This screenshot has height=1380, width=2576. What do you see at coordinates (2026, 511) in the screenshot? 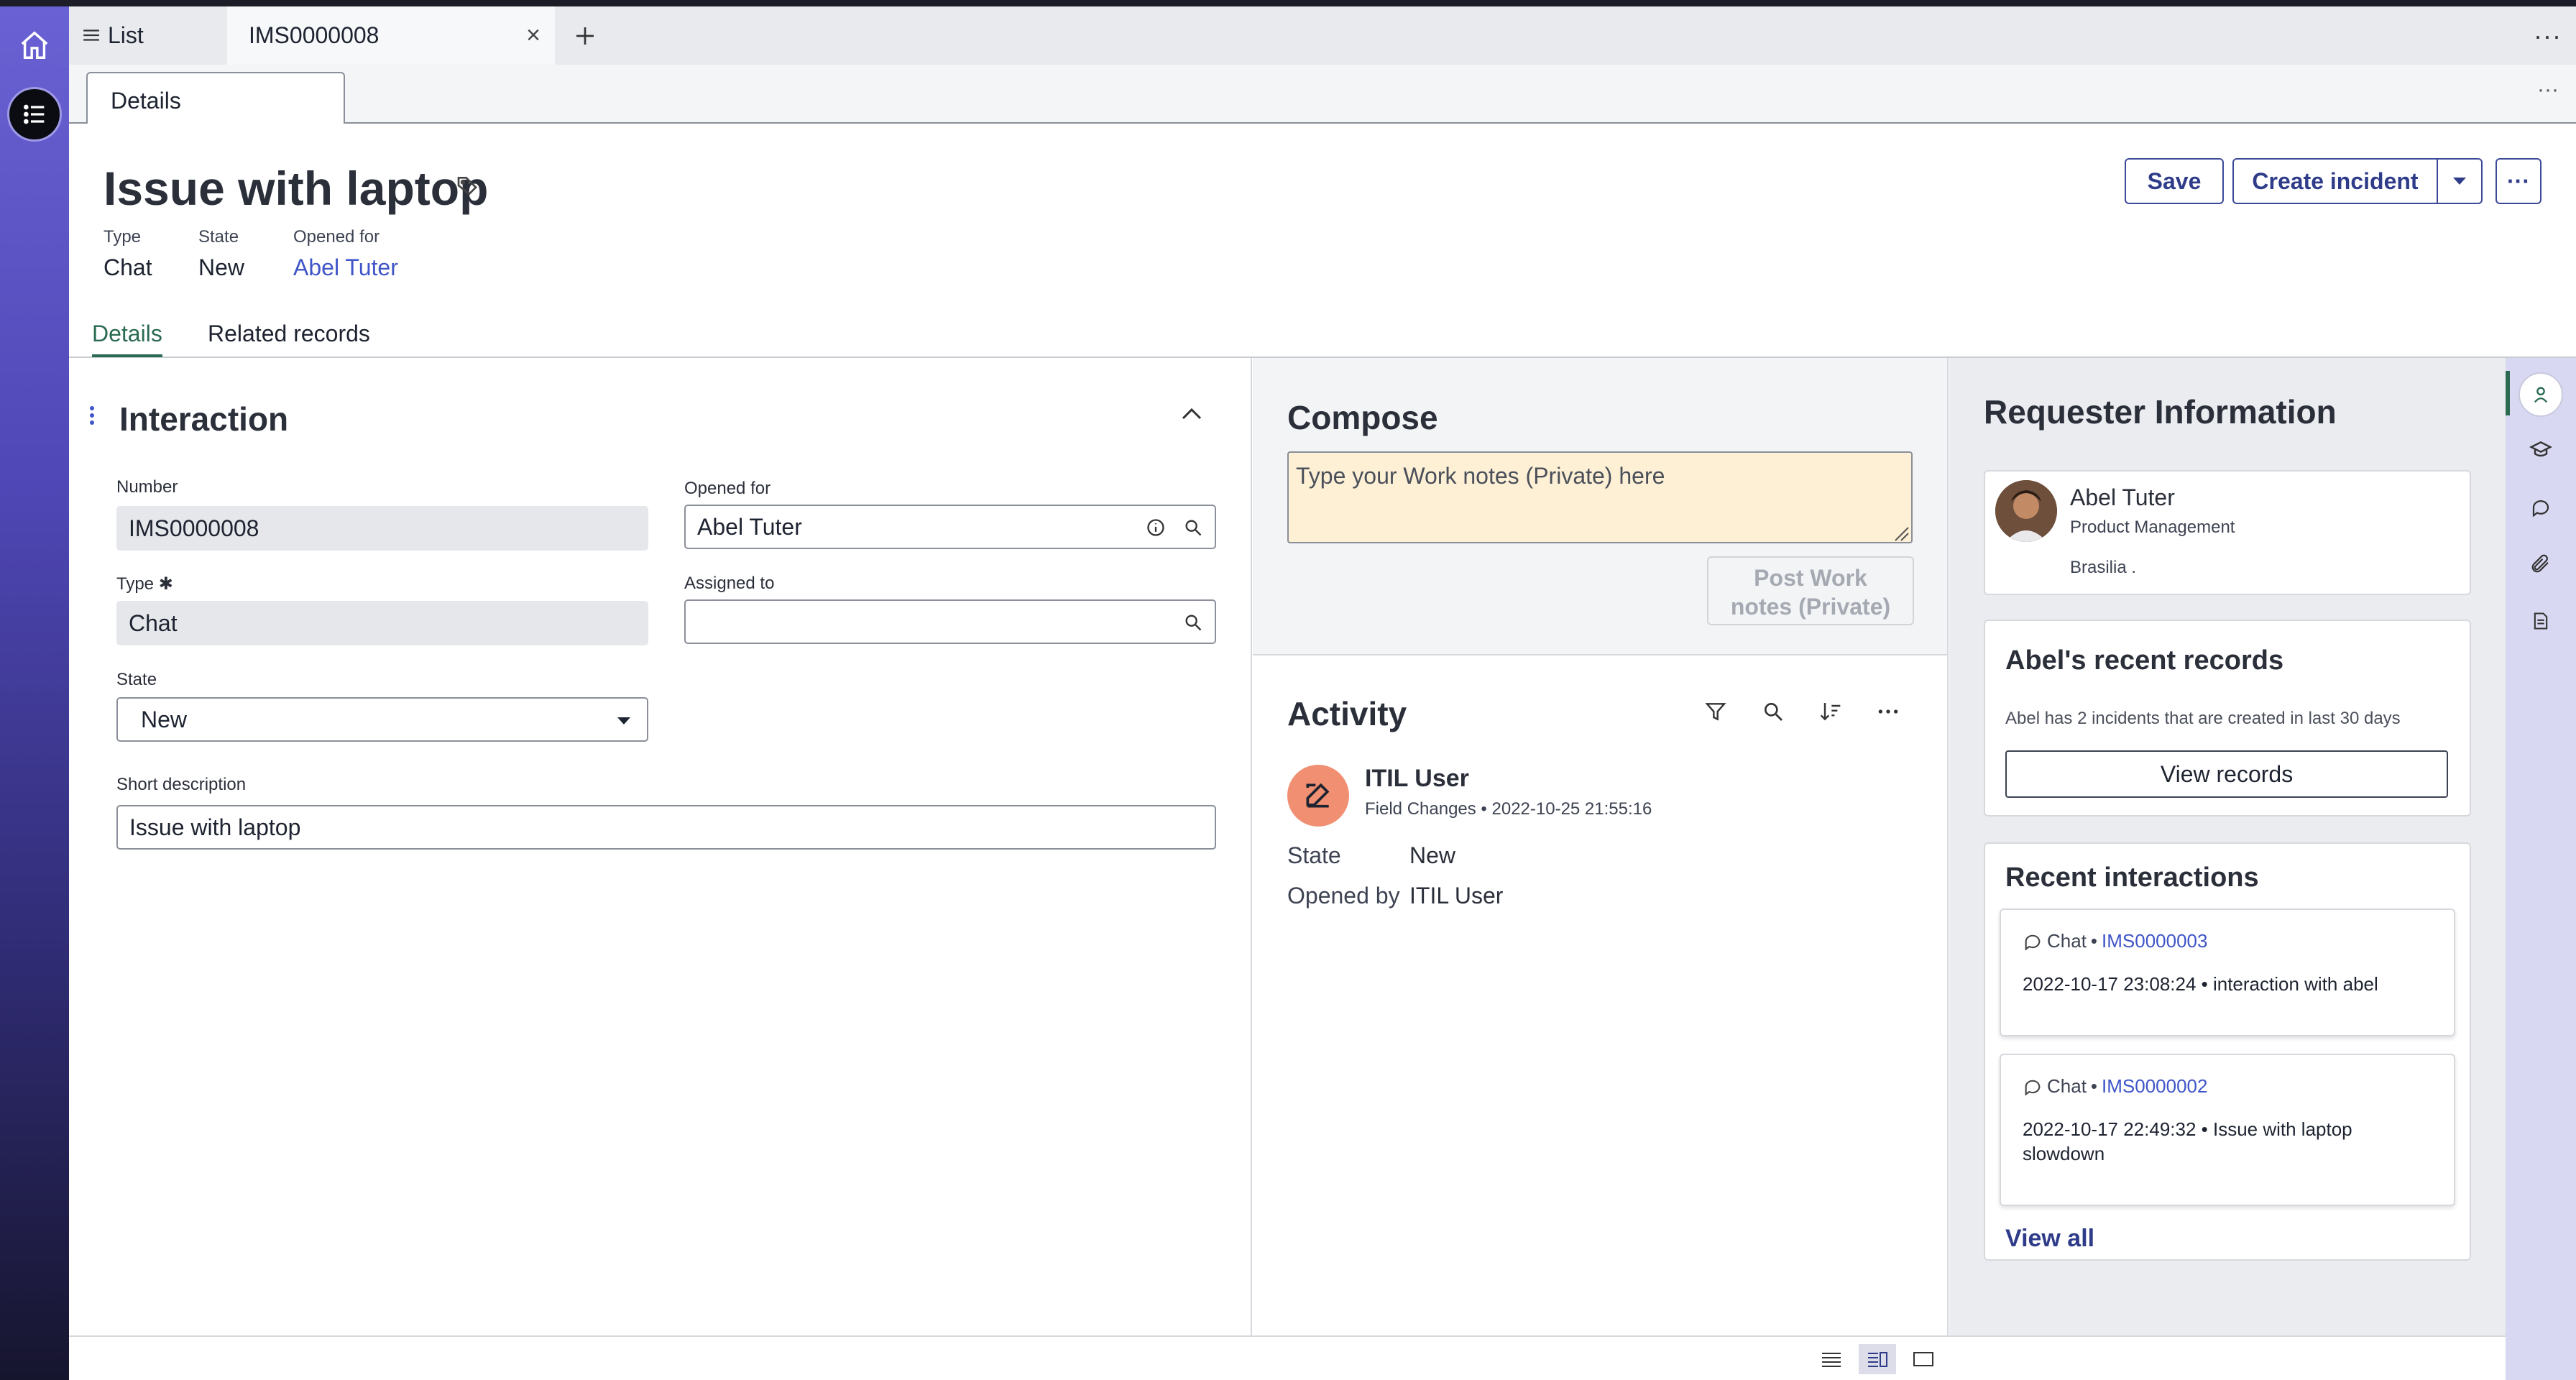
I see `avatar` at bounding box center [2026, 511].